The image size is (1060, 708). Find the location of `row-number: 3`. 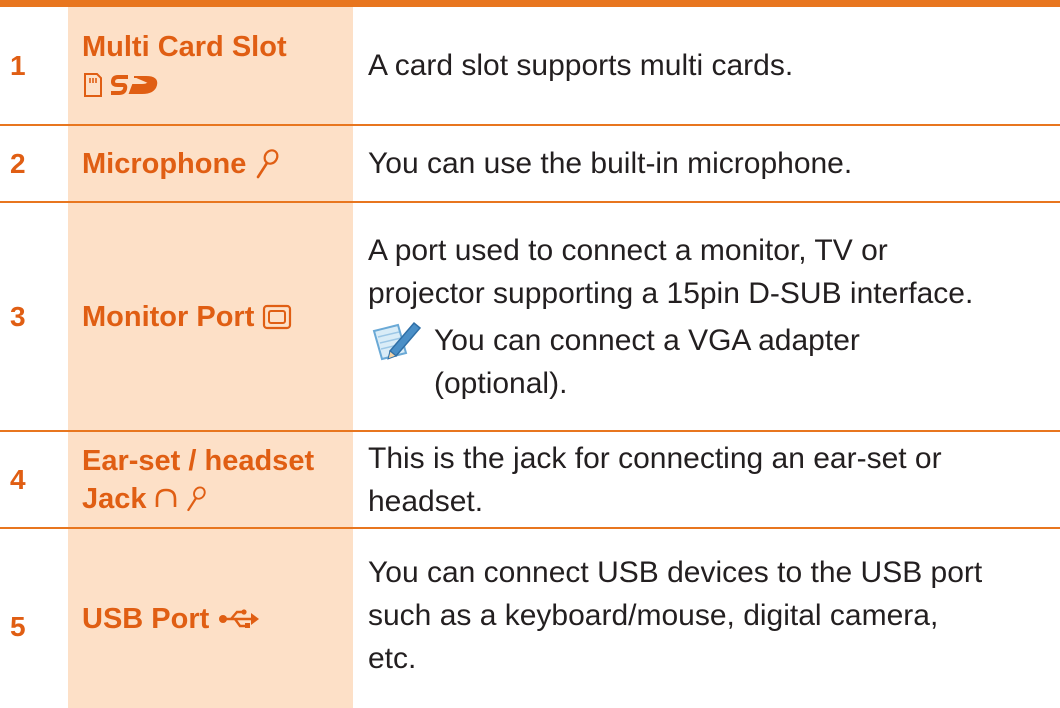

row-number: 3 is located at coordinates (18, 316).